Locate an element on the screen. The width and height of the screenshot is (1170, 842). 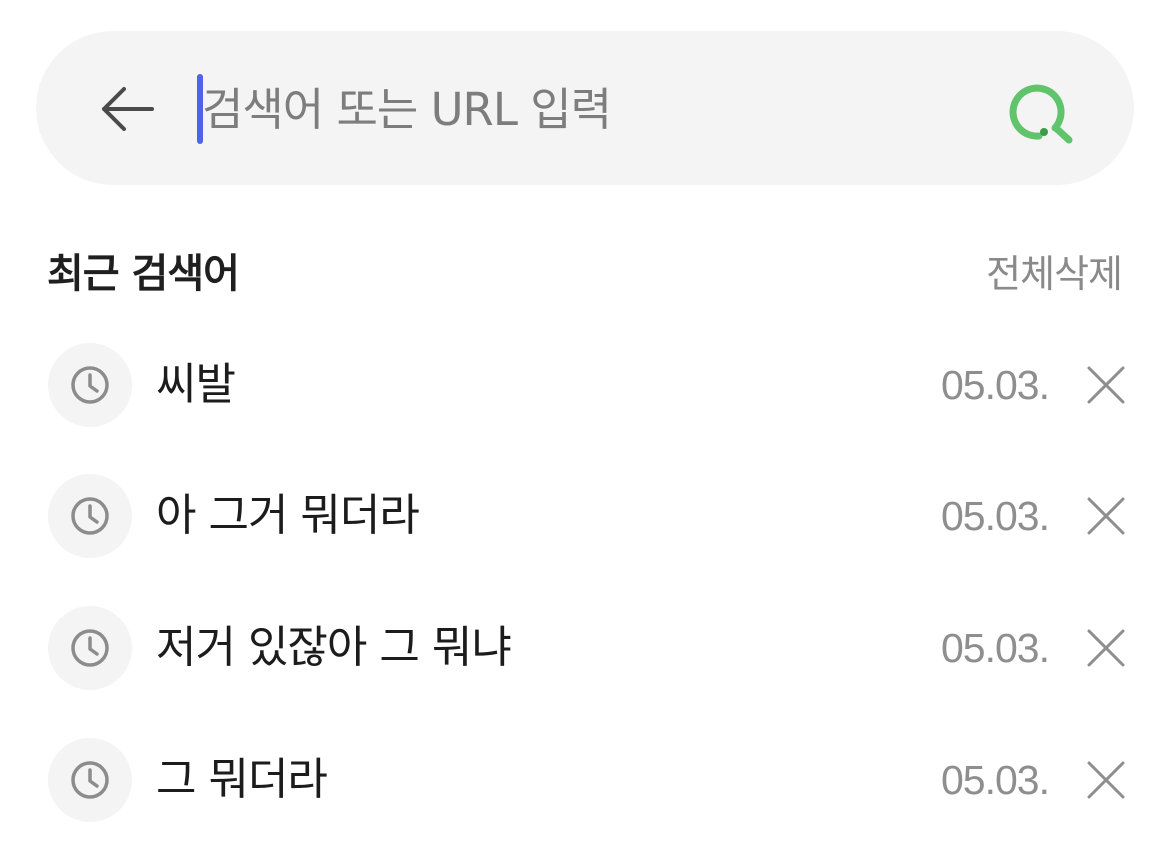
history-item-text: 저거 있잖아 그 뭐냐 is located at coordinates (334, 648).